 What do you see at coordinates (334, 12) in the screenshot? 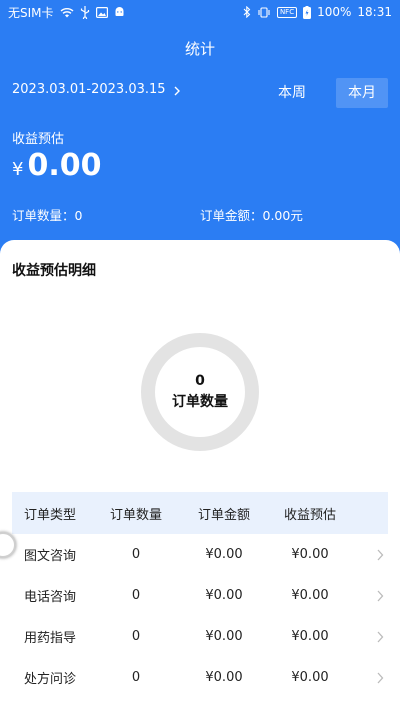
I see `battery-level: 100%` at bounding box center [334, 12].